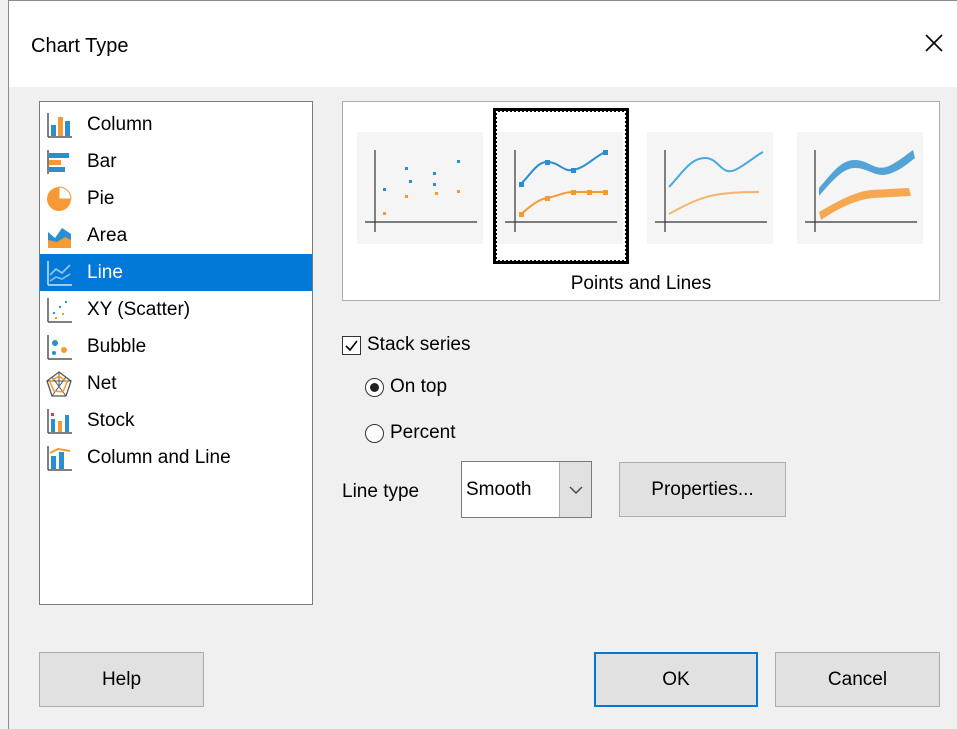 This screenshot has height=729, width=957. What do you see at coordinates (499, 489) in the screenshot?
I see `line-type-value: Smooth` at bounding box center [499, 489].